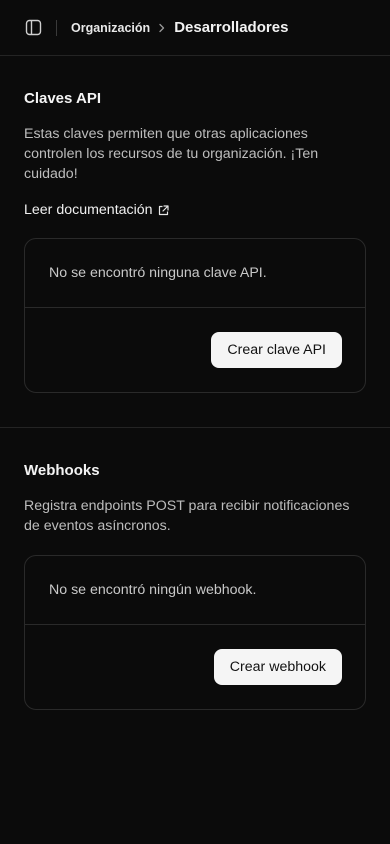  I want to click on create-api-key-button: Crear clave API, so click(276, 350).